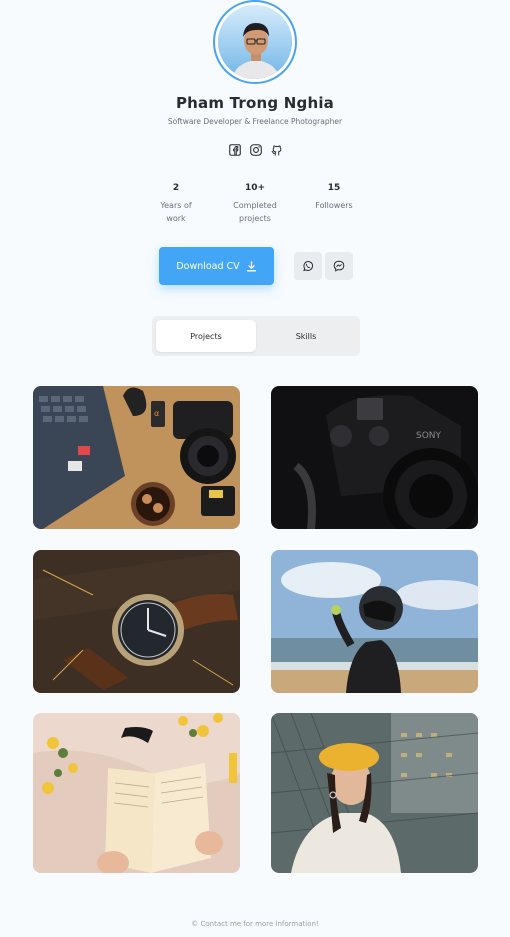 This screenshot has width=510, height=937. What do you see at coordinates (251, 265) in the screenshot?
I see `download-icon` at bounding box center [251, 265].